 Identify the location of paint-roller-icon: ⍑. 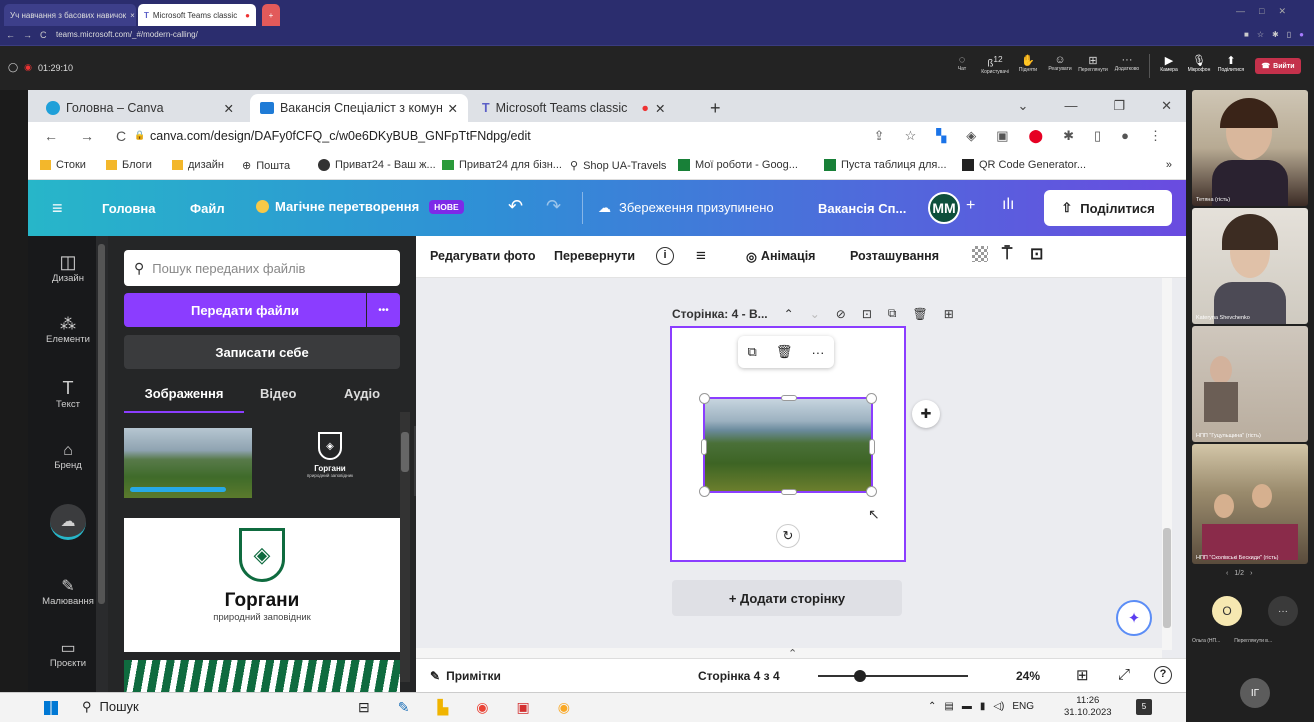
(1007, 254).